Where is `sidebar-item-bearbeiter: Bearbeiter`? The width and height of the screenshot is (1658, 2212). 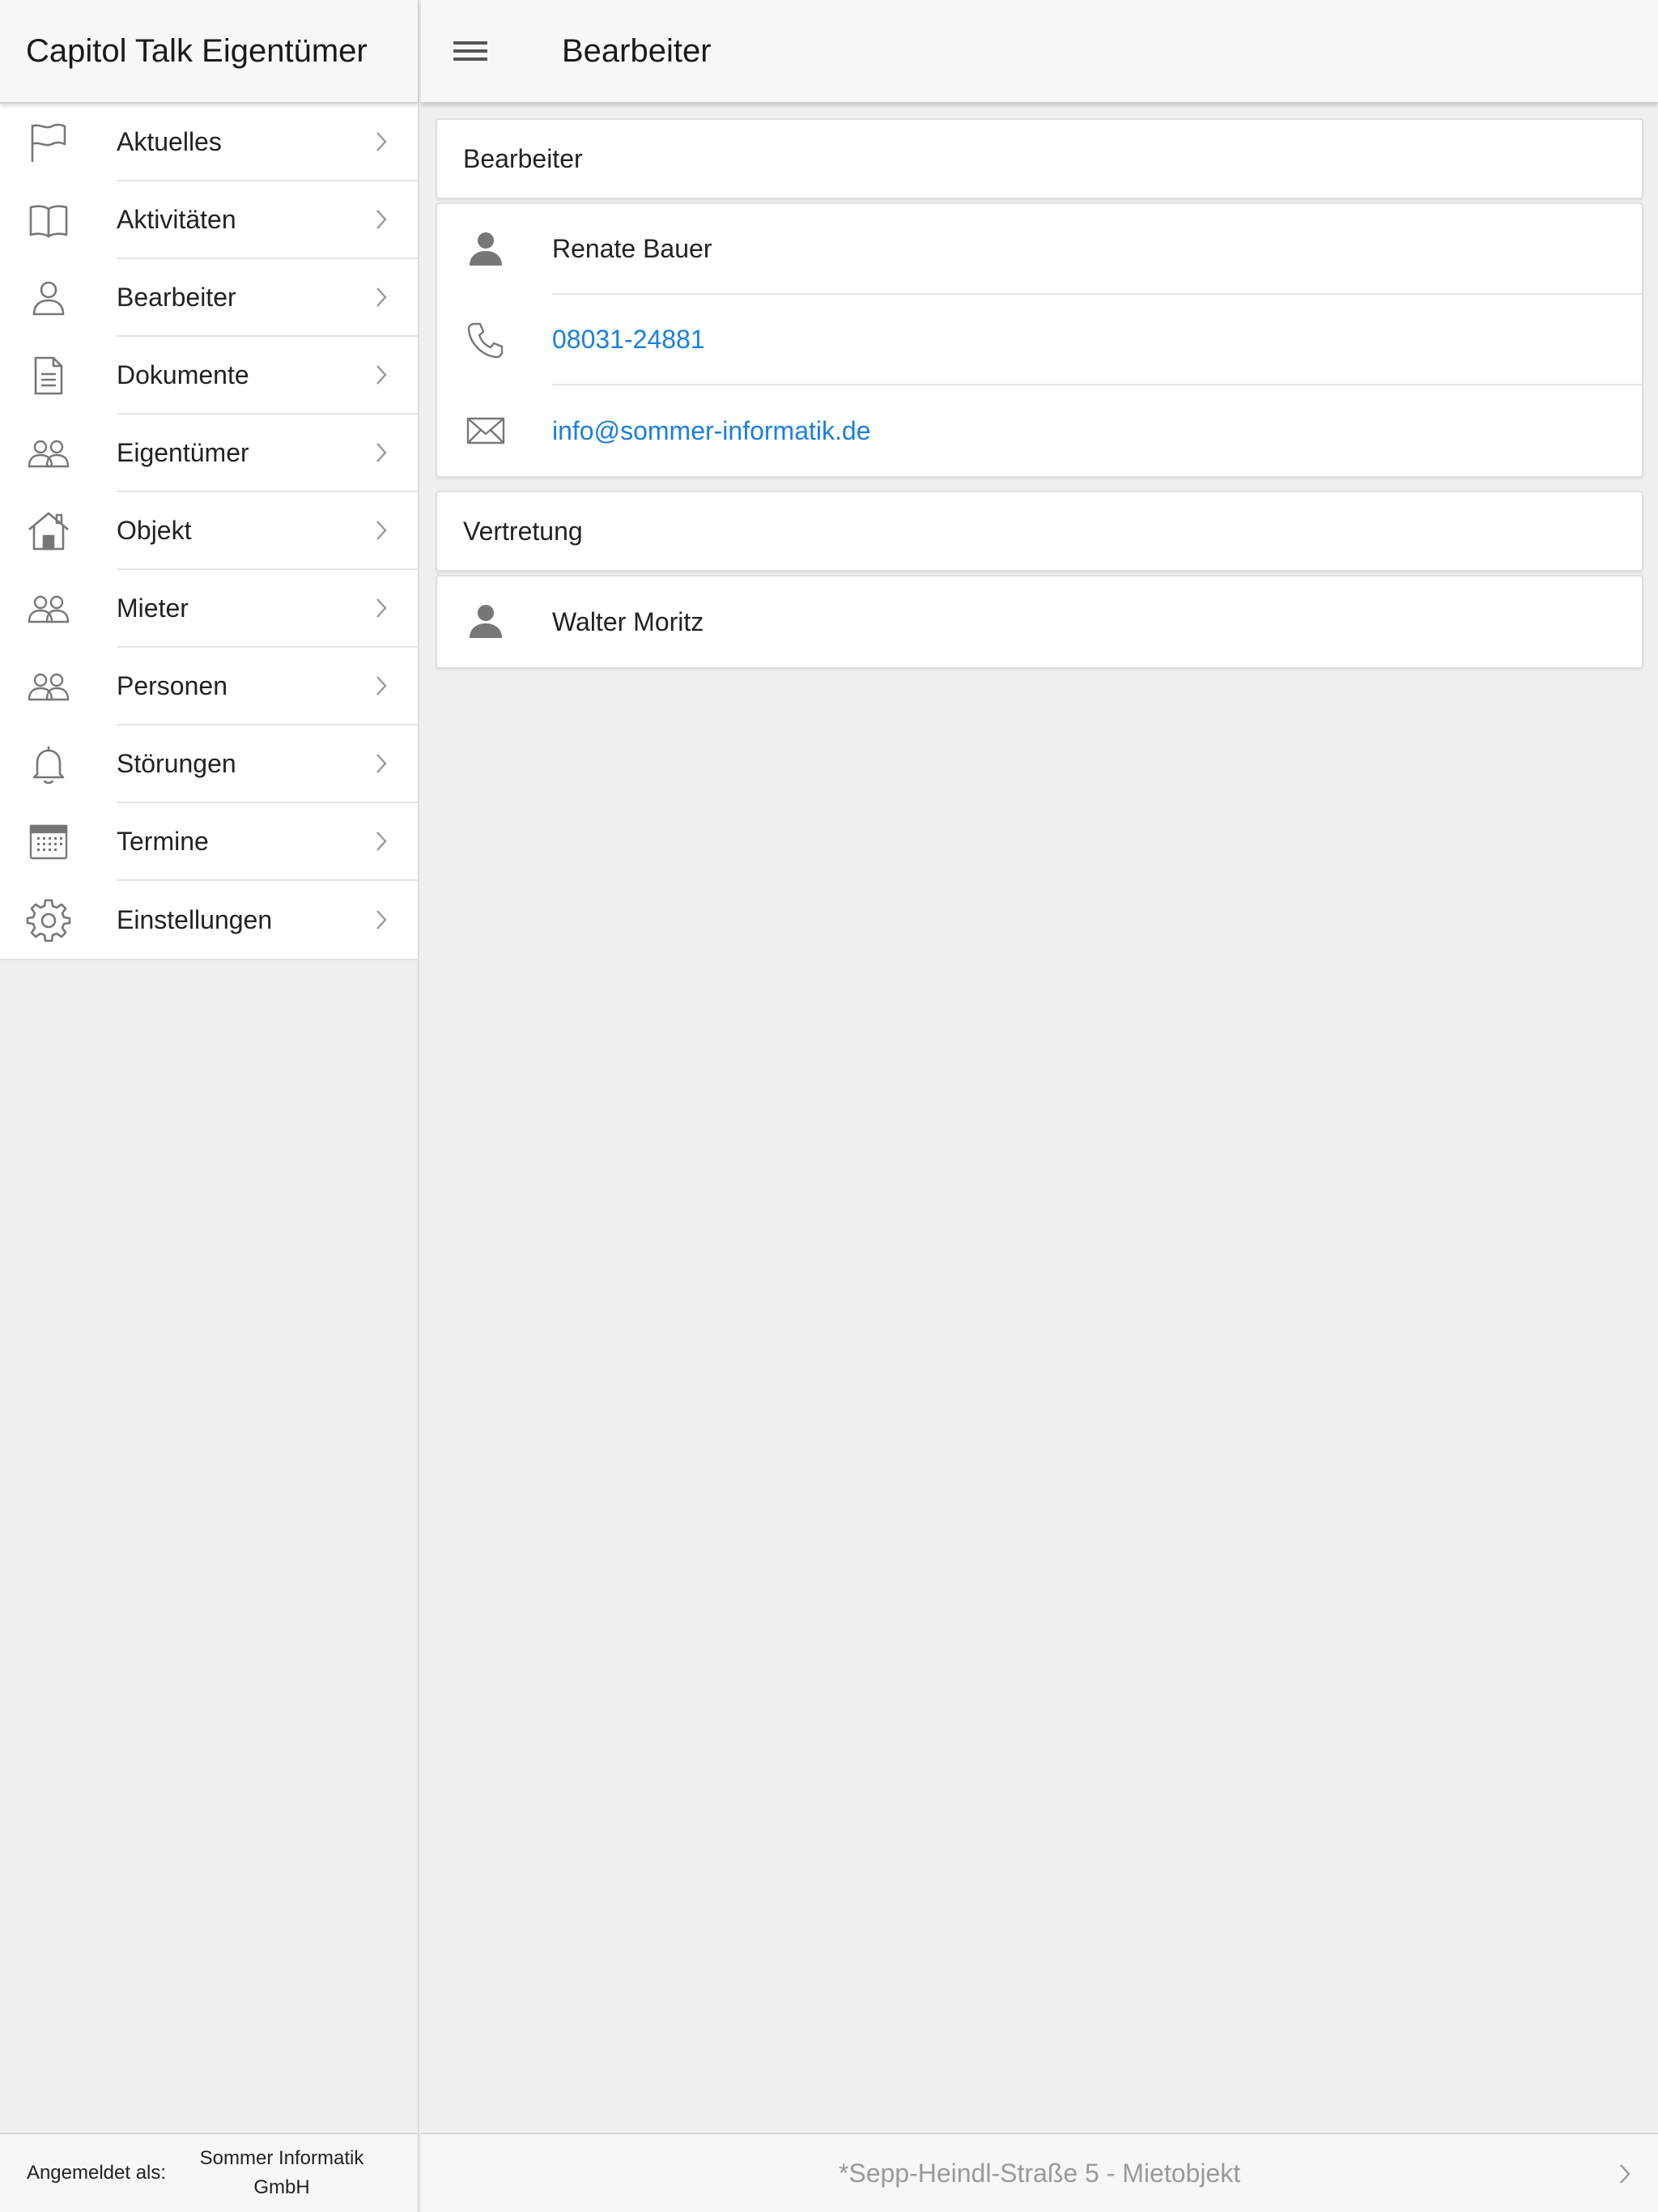 sidebar-item-bearbeiter: Bearbeiter is located at coordinates (209, 298).